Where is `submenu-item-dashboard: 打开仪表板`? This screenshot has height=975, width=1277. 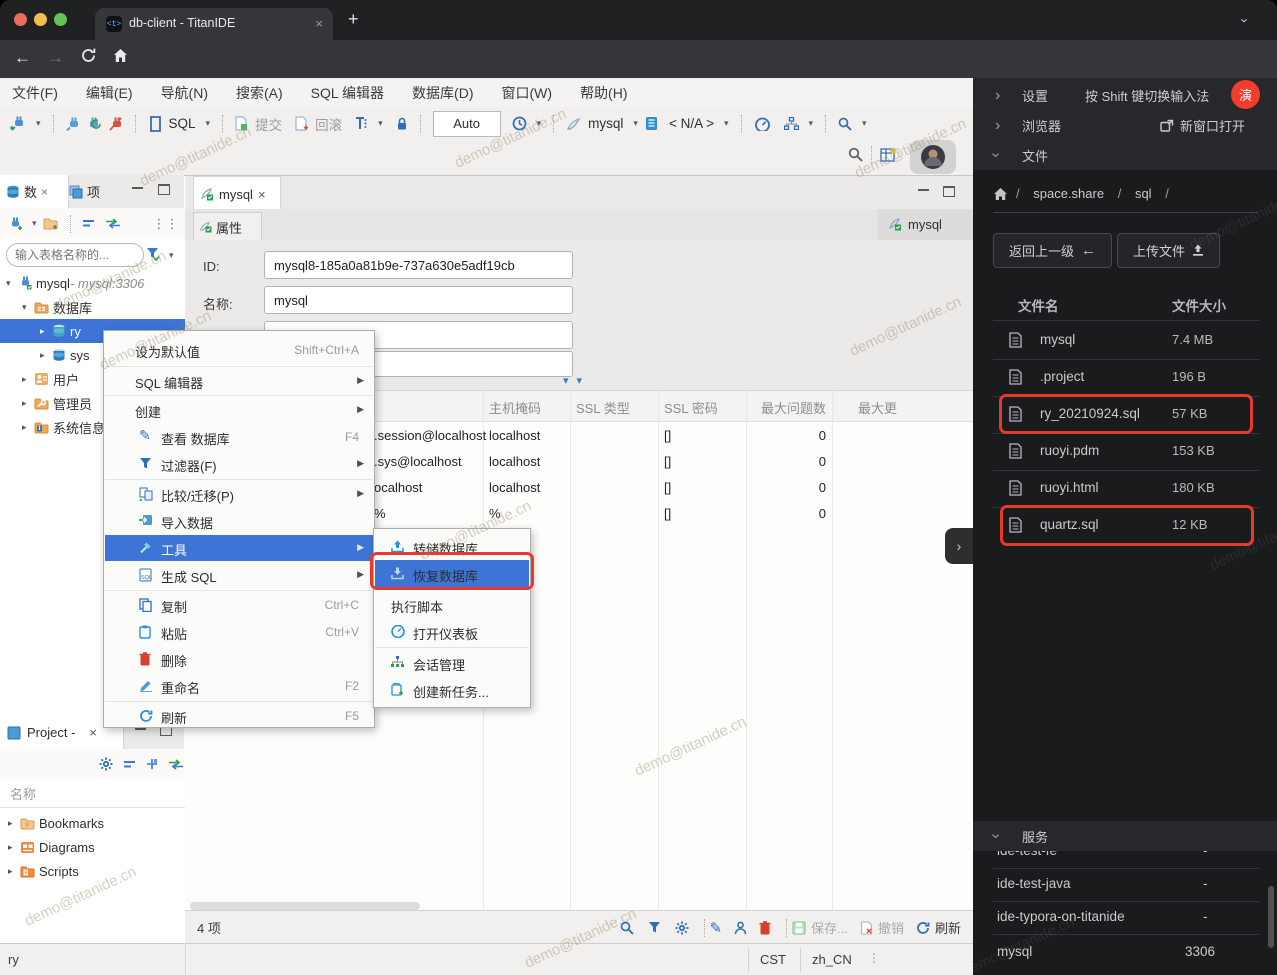 submenu-item-dashboard: 打开仪表板 is located at coordinates (452, 631).